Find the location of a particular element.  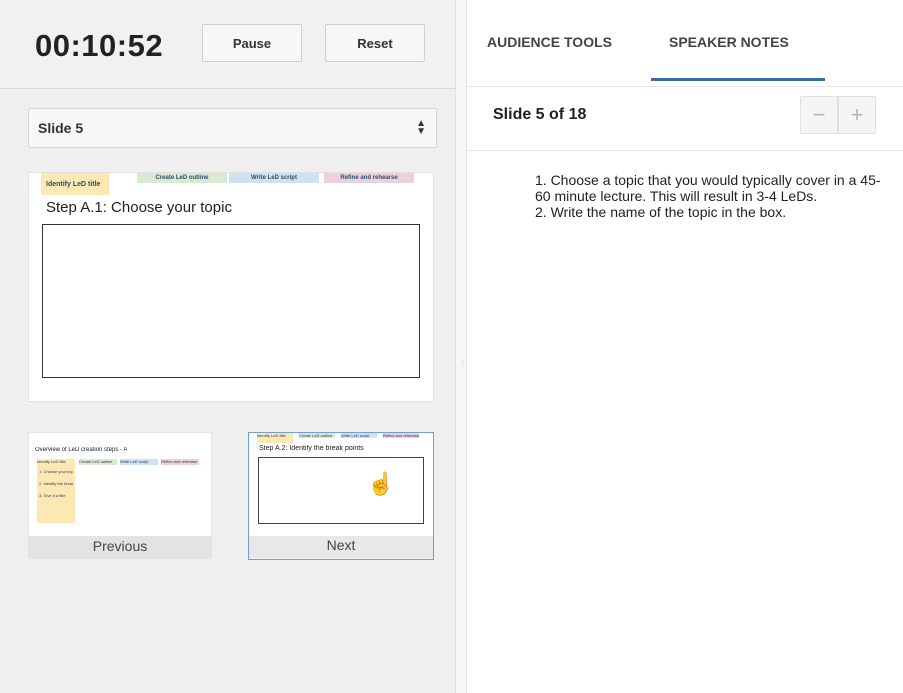

reset-button: Reset is located at coordinates (375, 43).